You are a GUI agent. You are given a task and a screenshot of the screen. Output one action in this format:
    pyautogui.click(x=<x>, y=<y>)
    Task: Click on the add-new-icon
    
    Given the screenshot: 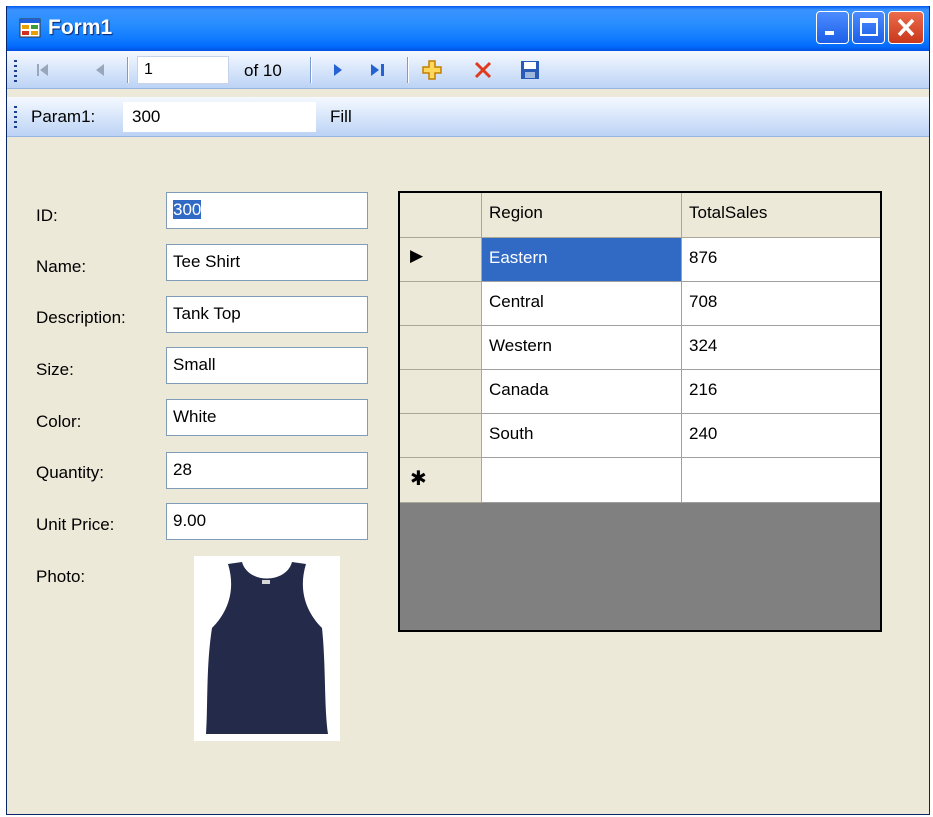 What is the action you would take?
    pyautogui.click(x=432, y=70)
    